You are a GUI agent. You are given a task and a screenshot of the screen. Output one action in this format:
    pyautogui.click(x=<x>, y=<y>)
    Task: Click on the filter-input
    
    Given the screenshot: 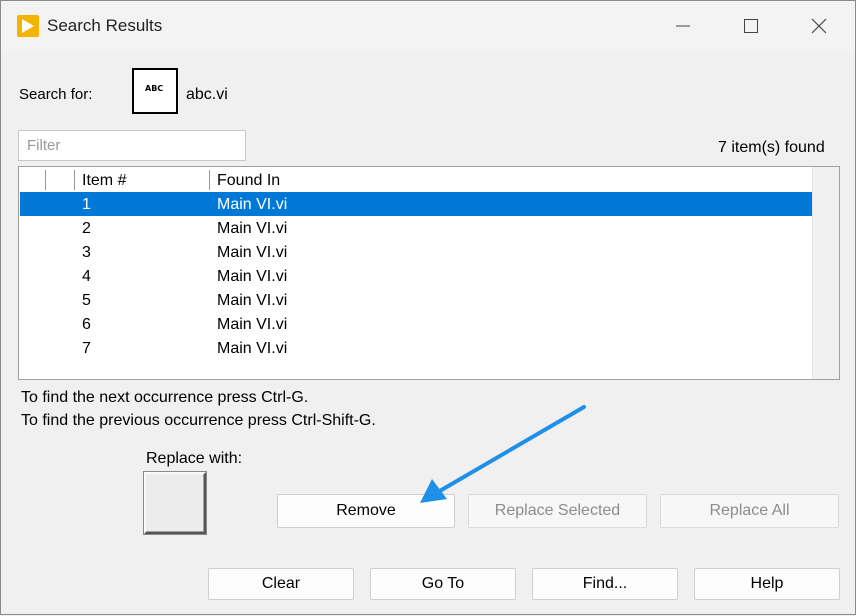 What is the action you would take?
    pyautogui.click(x=132, y=145)
    